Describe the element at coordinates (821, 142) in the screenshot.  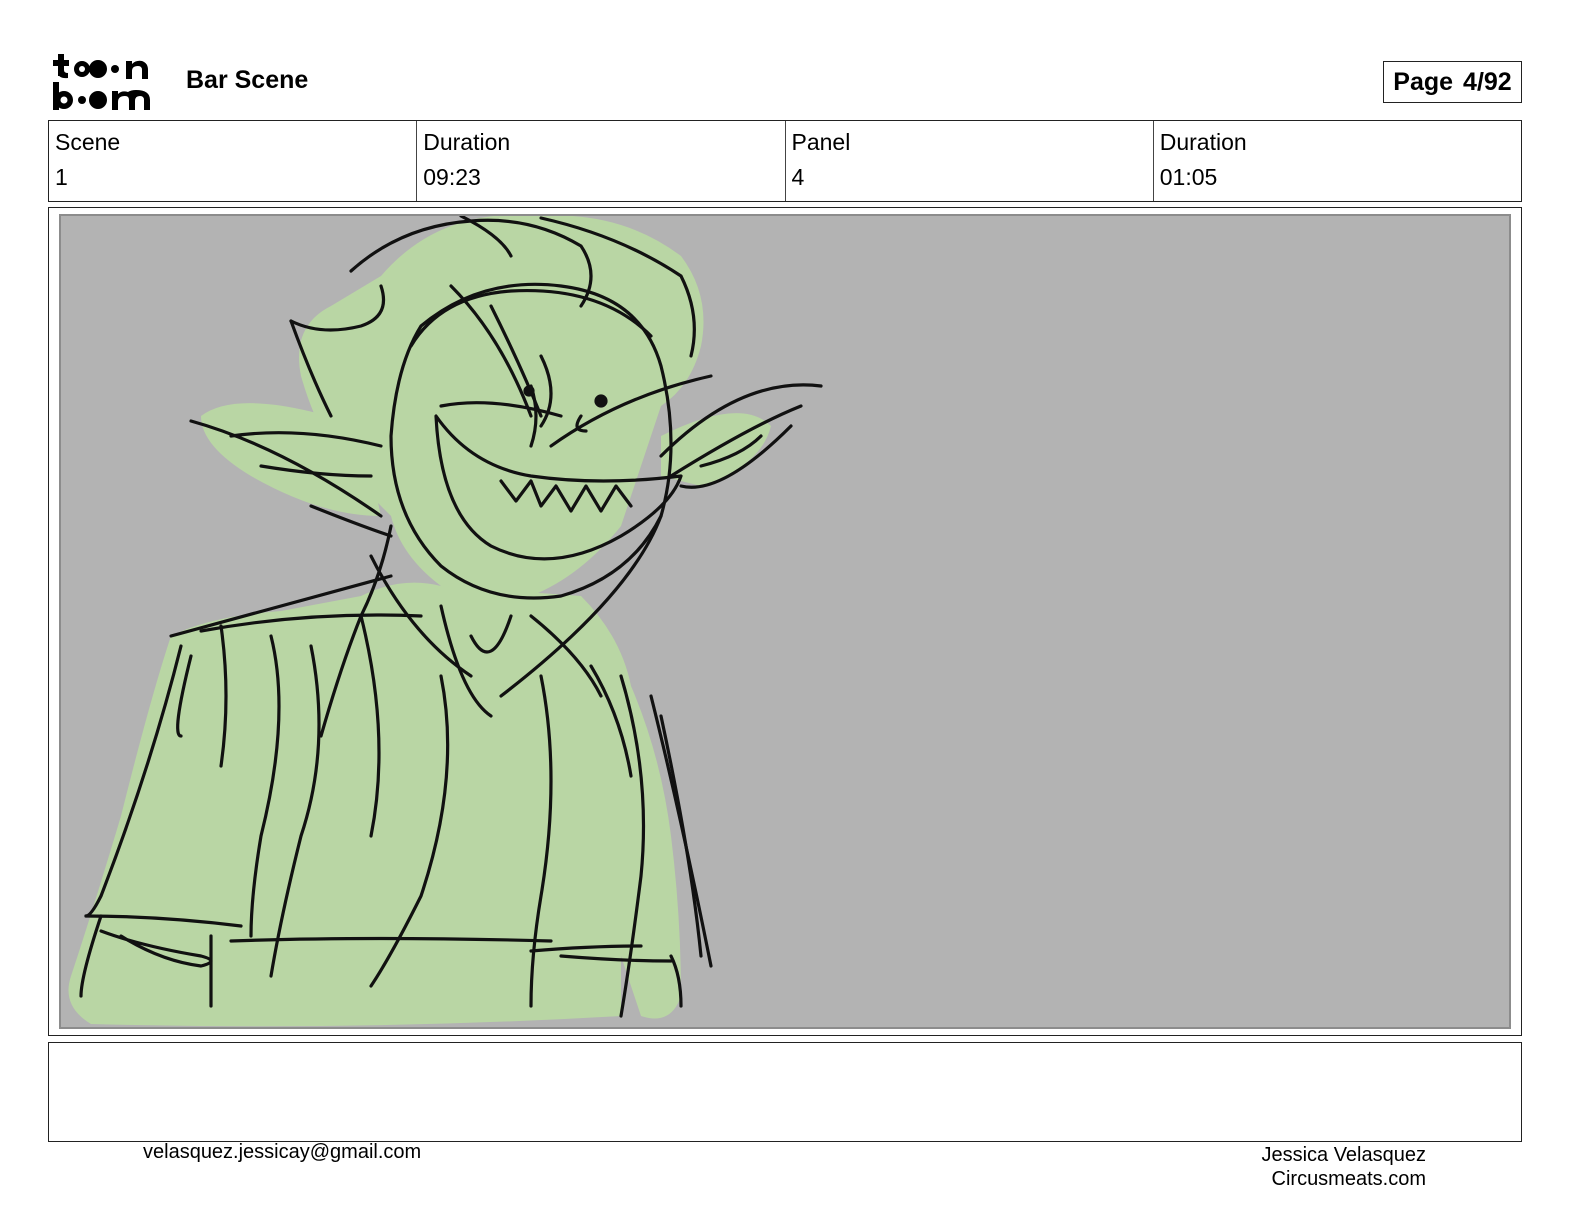
I see `info-label: Panel` at that location.